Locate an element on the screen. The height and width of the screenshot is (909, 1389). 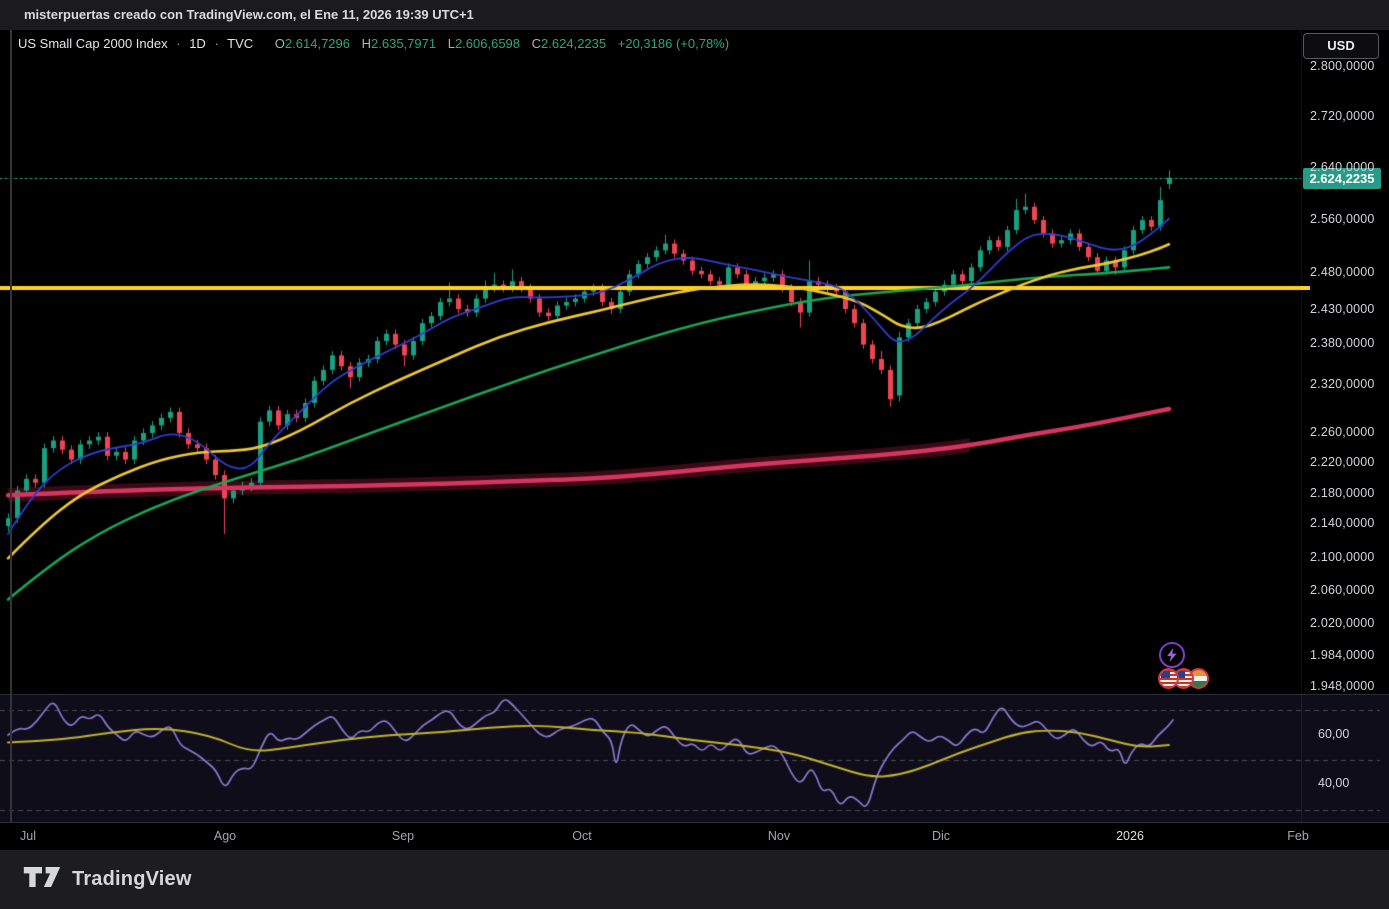
close-label: C is located at coordinates (536, 43).